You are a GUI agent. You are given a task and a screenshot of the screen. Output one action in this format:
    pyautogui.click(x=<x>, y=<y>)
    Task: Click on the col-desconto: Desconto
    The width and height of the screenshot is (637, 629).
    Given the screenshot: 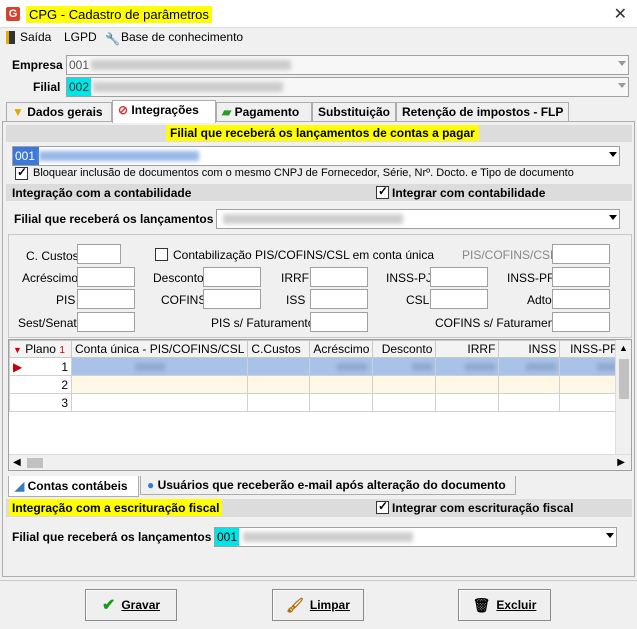 What is the action you would take?
    pyautogui.click(x=404, y=349)
    